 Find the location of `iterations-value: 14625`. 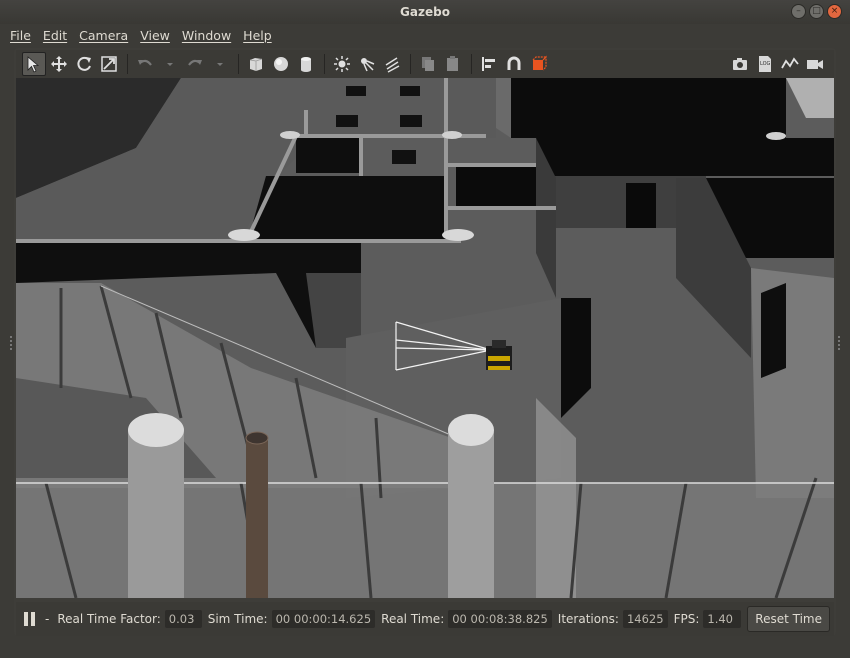

iterations-value: 14625 is located at coordinates (645, 619).